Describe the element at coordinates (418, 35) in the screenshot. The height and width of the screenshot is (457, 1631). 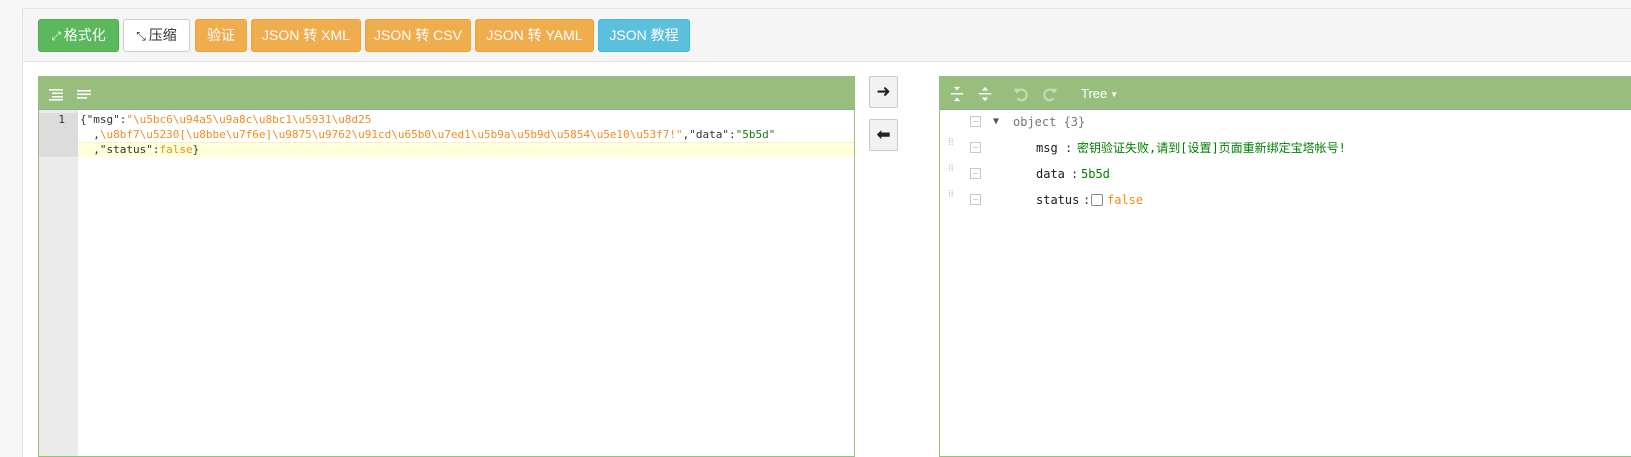
I see `json-to-csv-button: JSON 转 CSV` at that location.